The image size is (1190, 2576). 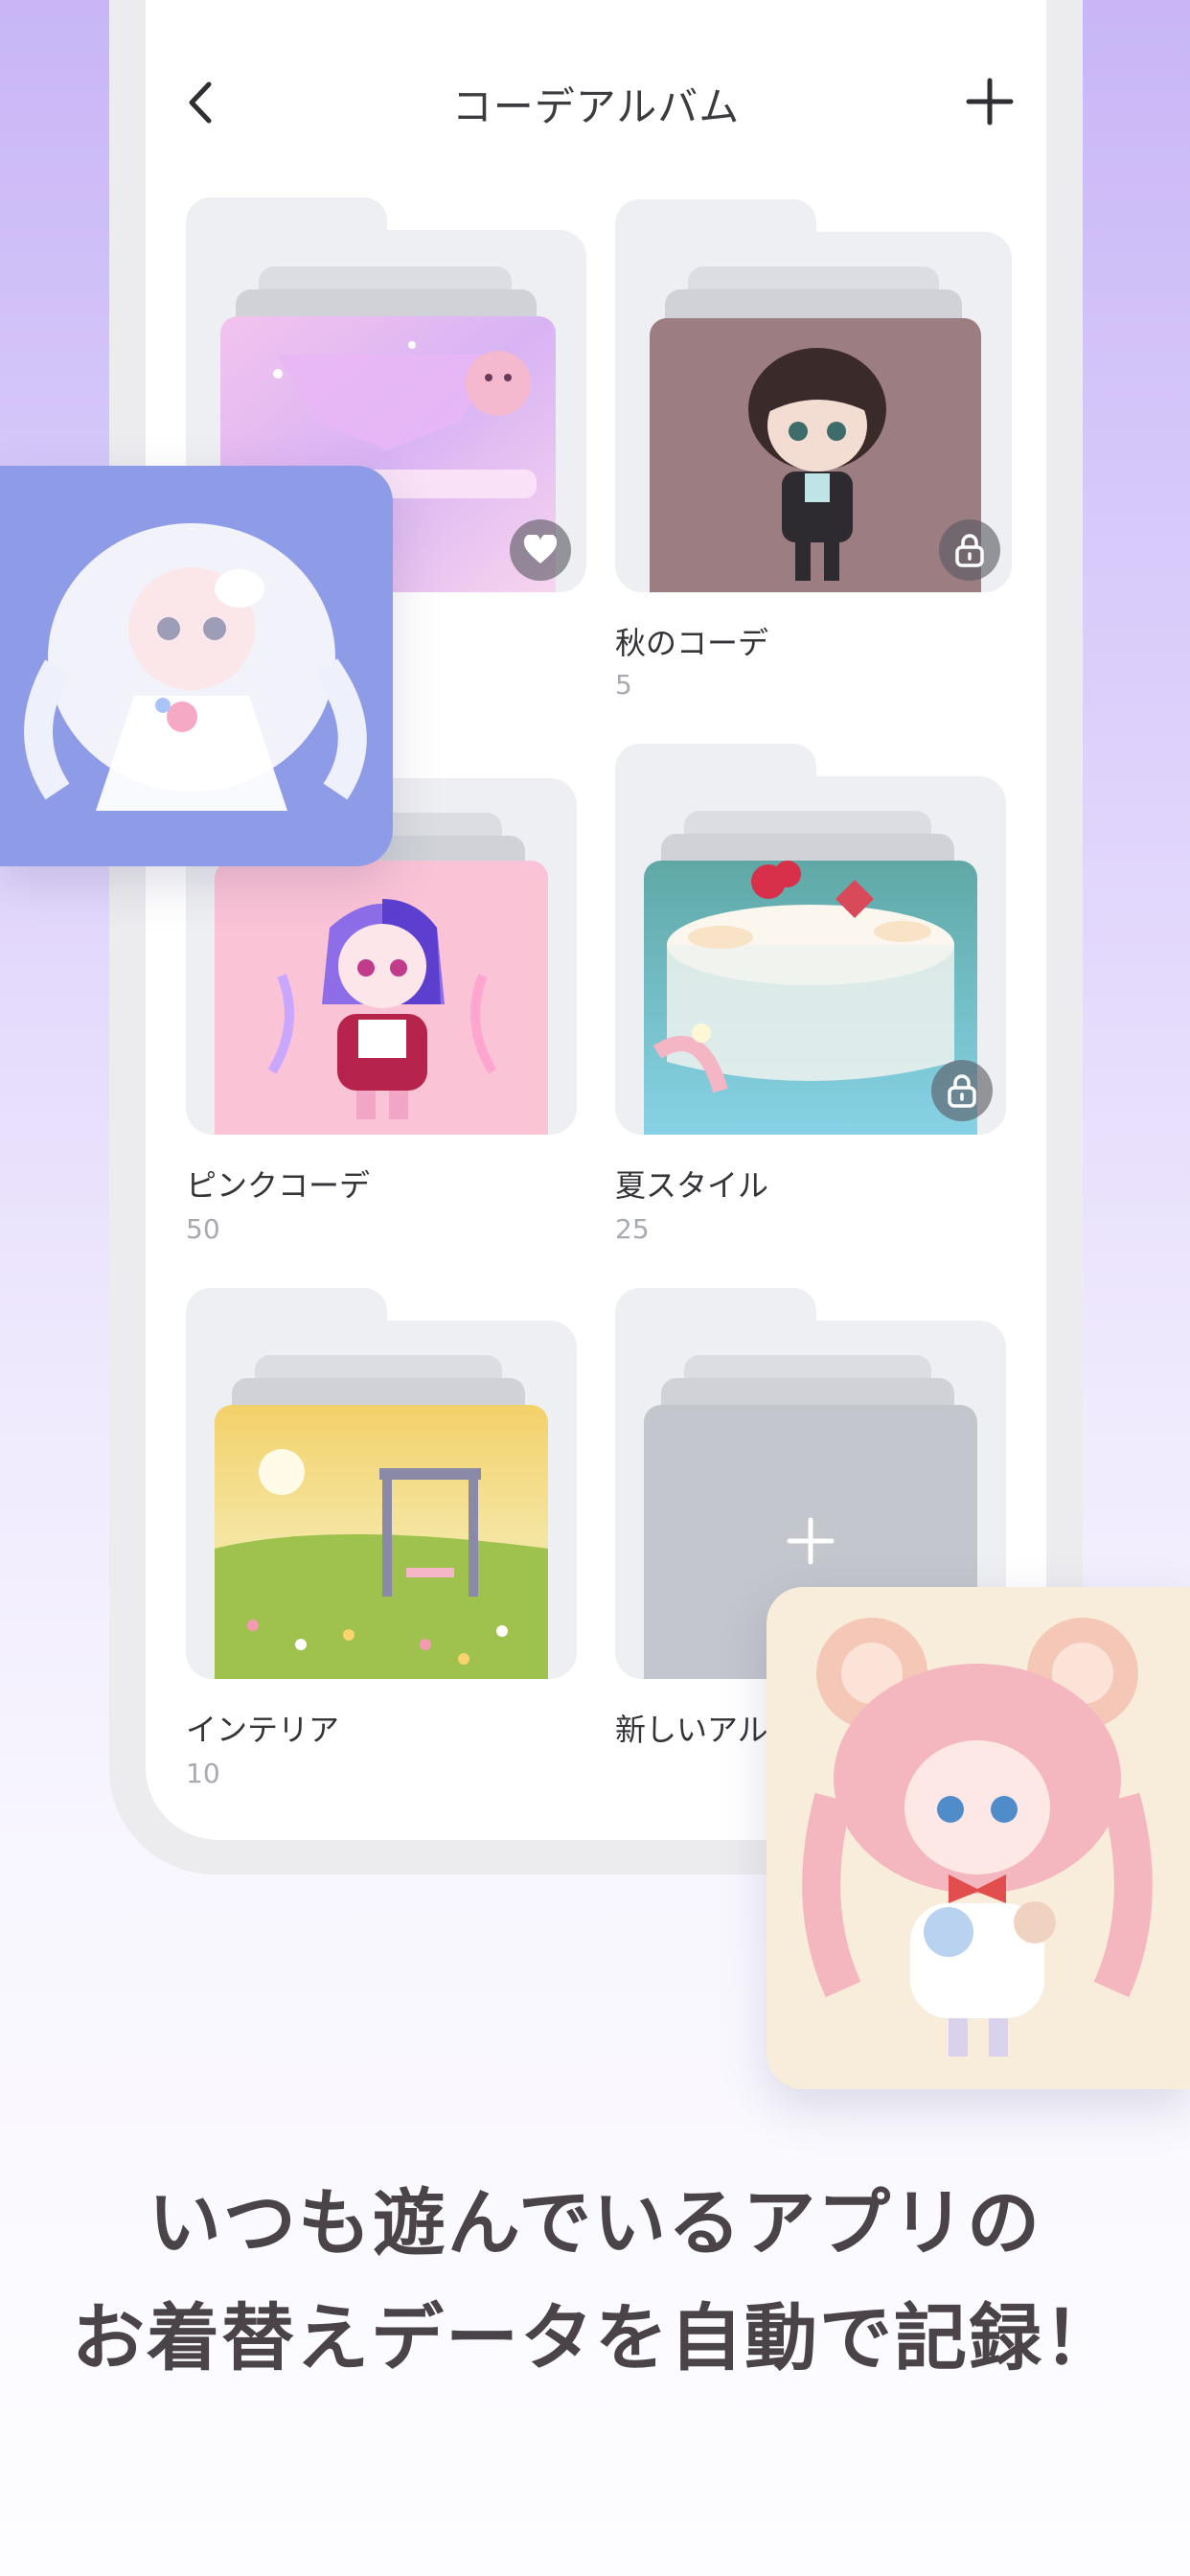 What do you see at coordinates (203, 1229) in the screenshot?
I see `album-count-3: 50` at bounding box center [203, 1229].